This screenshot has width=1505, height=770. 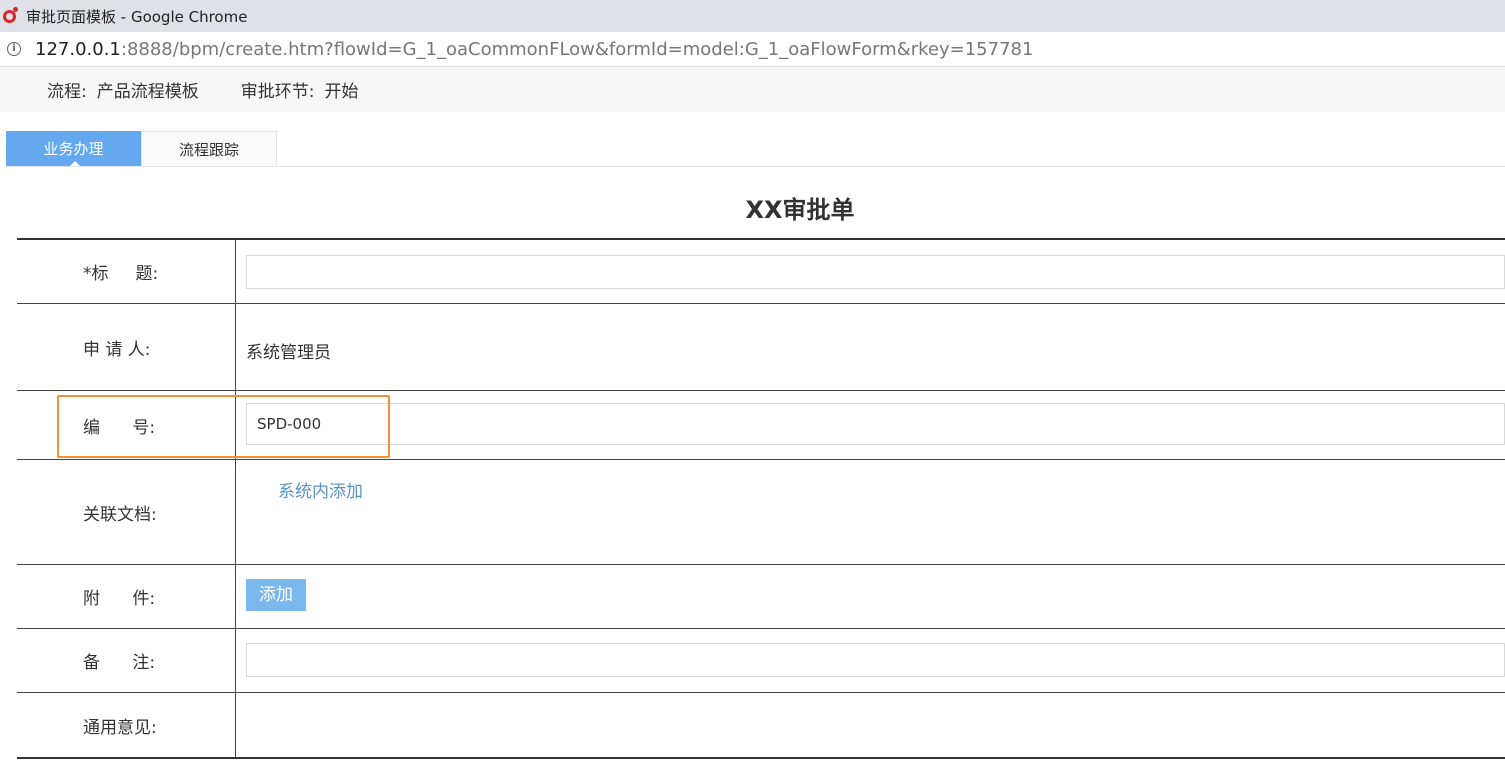 I want to click on flow-info-bar: 流程: 产品流程模板 审批环节: 开始, so click(x=752, y=89).